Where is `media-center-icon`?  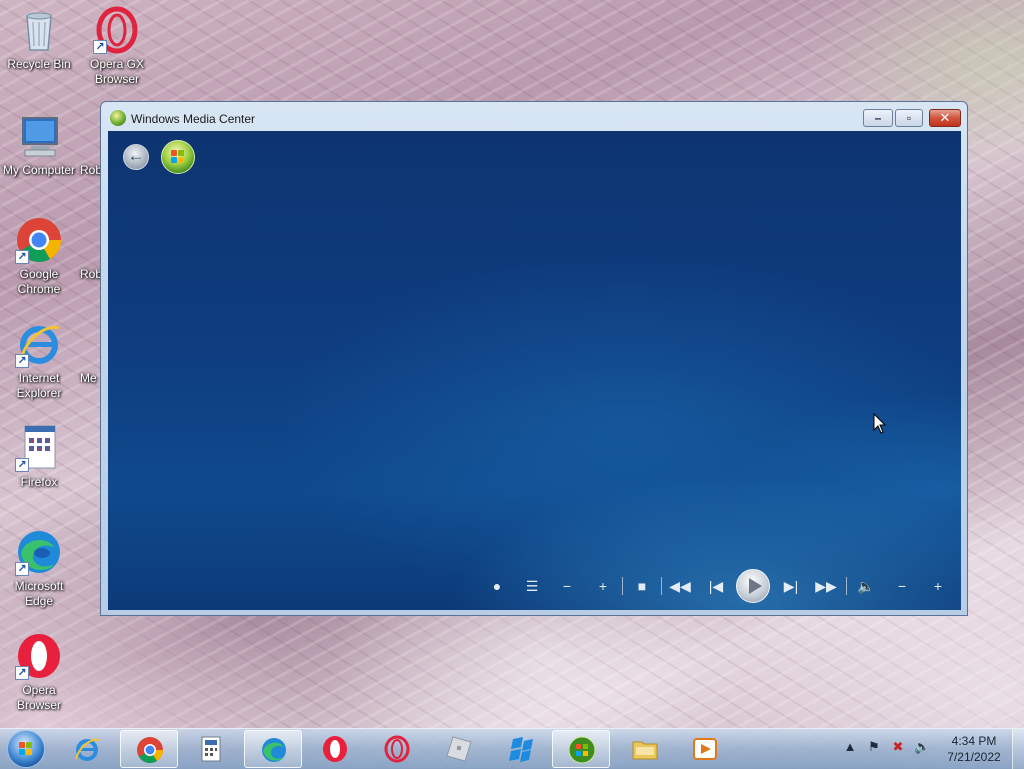 media-center-icon is located at coordinates (582, 750).